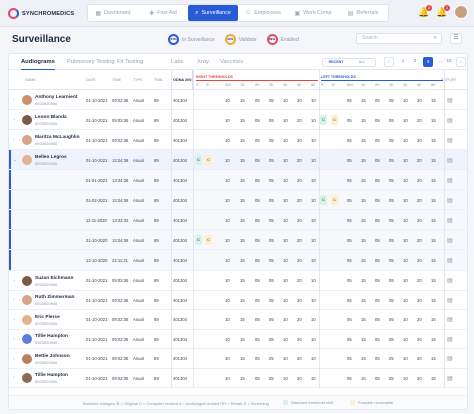 The height and width of the screenshot is (414, 474). What do you see at coordinates (117, 80) in the screenshot?
I see `col-header-time: TIME` at bounding box center [117, 80].